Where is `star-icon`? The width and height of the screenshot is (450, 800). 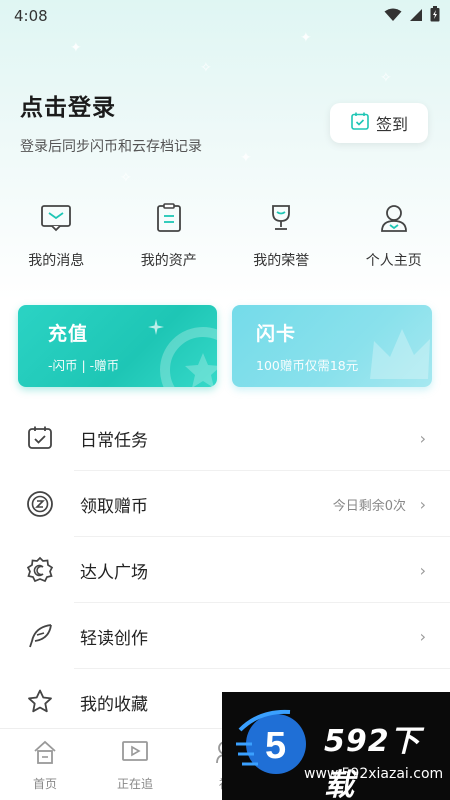 star-icon is located at coordinates (40, 702).